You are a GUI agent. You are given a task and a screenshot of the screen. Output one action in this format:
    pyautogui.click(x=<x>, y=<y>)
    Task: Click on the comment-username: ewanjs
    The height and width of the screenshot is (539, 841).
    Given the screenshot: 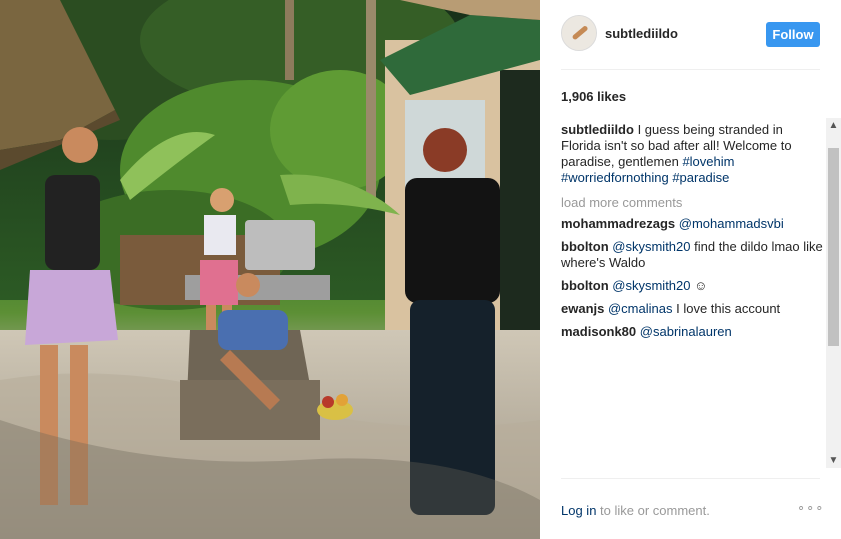 What is the action you would take?
    pyautogui.click(x=582, y=308)
    